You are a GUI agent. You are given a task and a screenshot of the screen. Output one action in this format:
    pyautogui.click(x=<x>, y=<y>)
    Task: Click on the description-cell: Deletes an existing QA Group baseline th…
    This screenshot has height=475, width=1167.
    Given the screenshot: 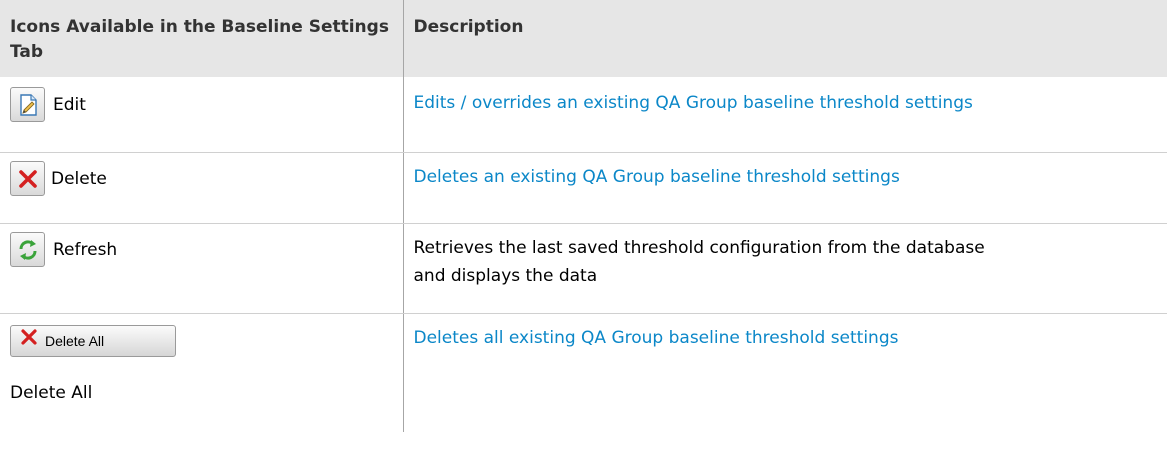 What is the action you would take?
    pyautogui.click(x=785, y=188)
    